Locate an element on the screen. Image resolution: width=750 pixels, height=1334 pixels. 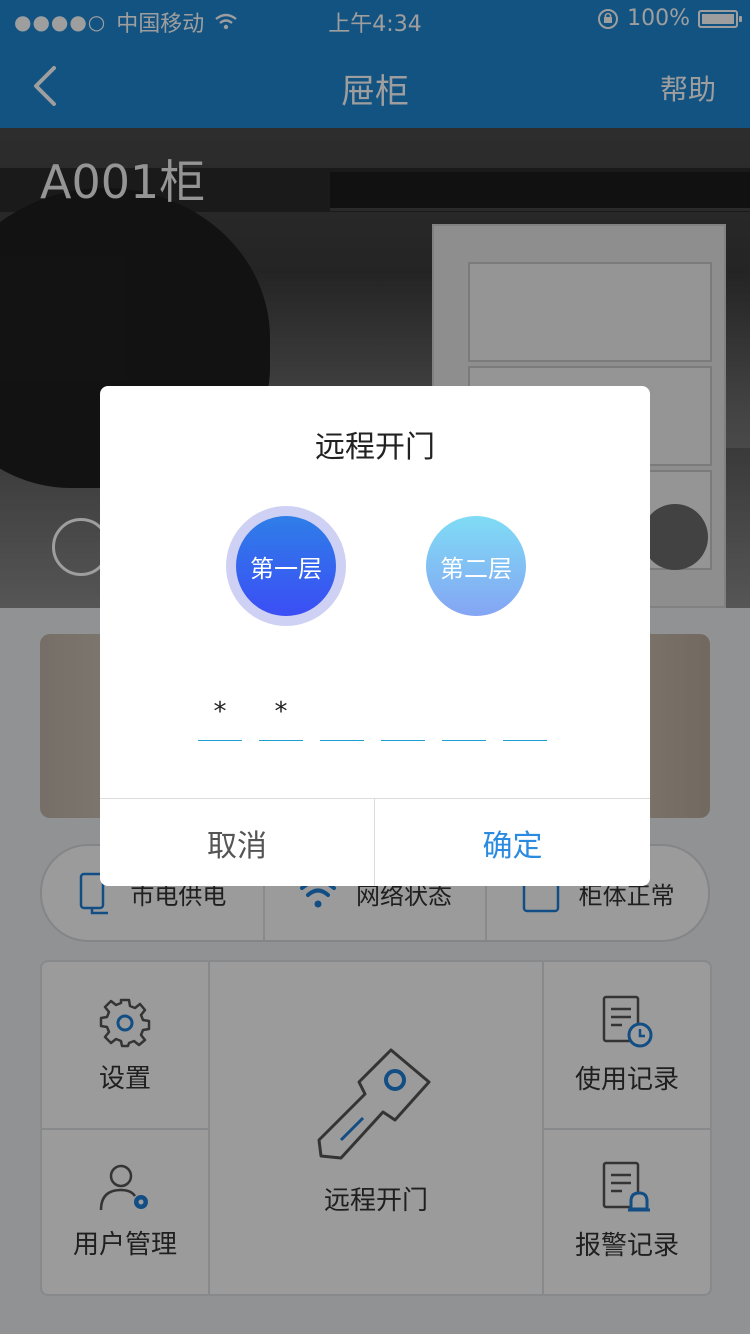
pin-input: * * is located at coordinates (372, 717).